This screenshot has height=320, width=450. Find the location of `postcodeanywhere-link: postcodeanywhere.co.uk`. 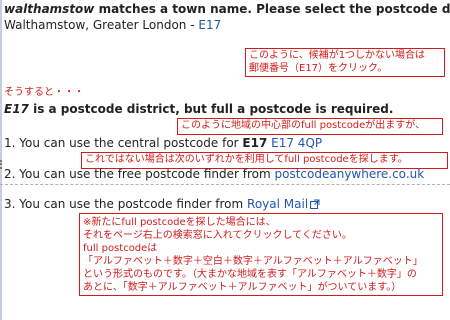

postcodeanywhere-link: postcodeanywhere.co.uk is located at coordinates (350, 174).